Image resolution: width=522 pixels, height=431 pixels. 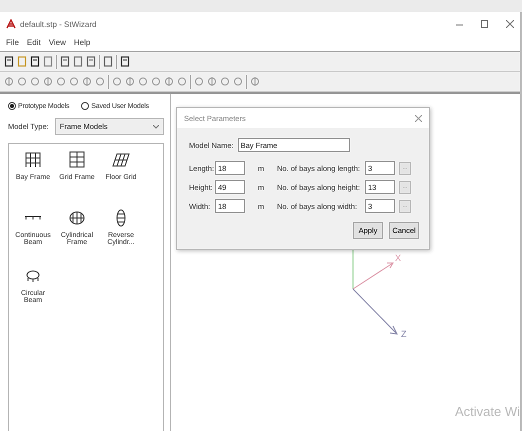 What do you see at coordinates (12, 42) in the screenshot?
I see `menu-item: File` at bounding box center [12, 42].